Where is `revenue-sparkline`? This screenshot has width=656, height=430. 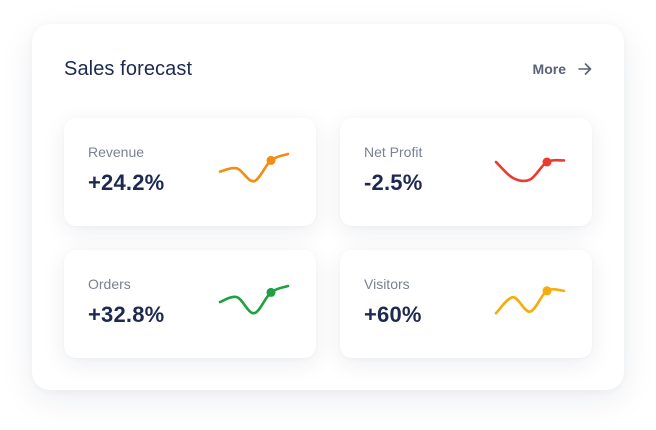
revenue-sparkline is located at coordinates (254, 167).